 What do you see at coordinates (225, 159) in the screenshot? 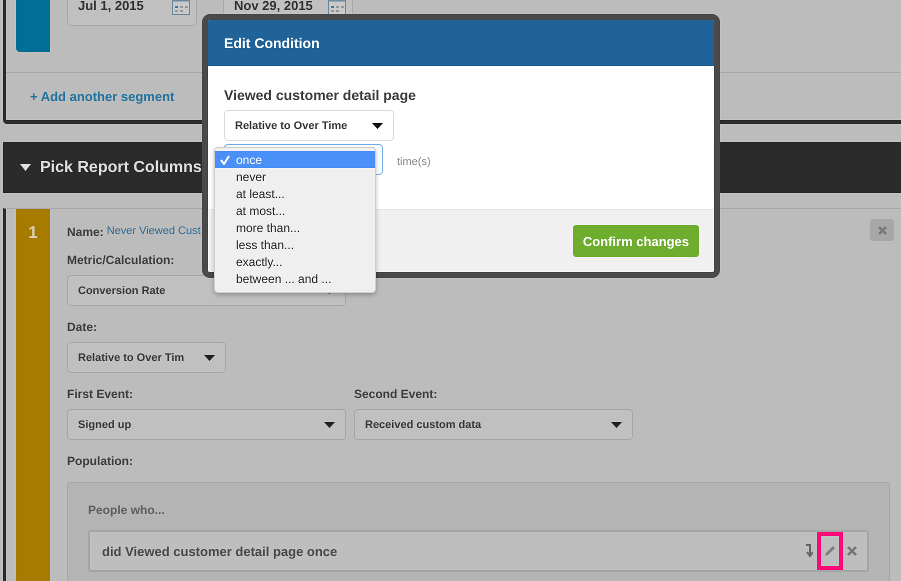
I see `checkmark-icon` at bounding box center [225, 159].